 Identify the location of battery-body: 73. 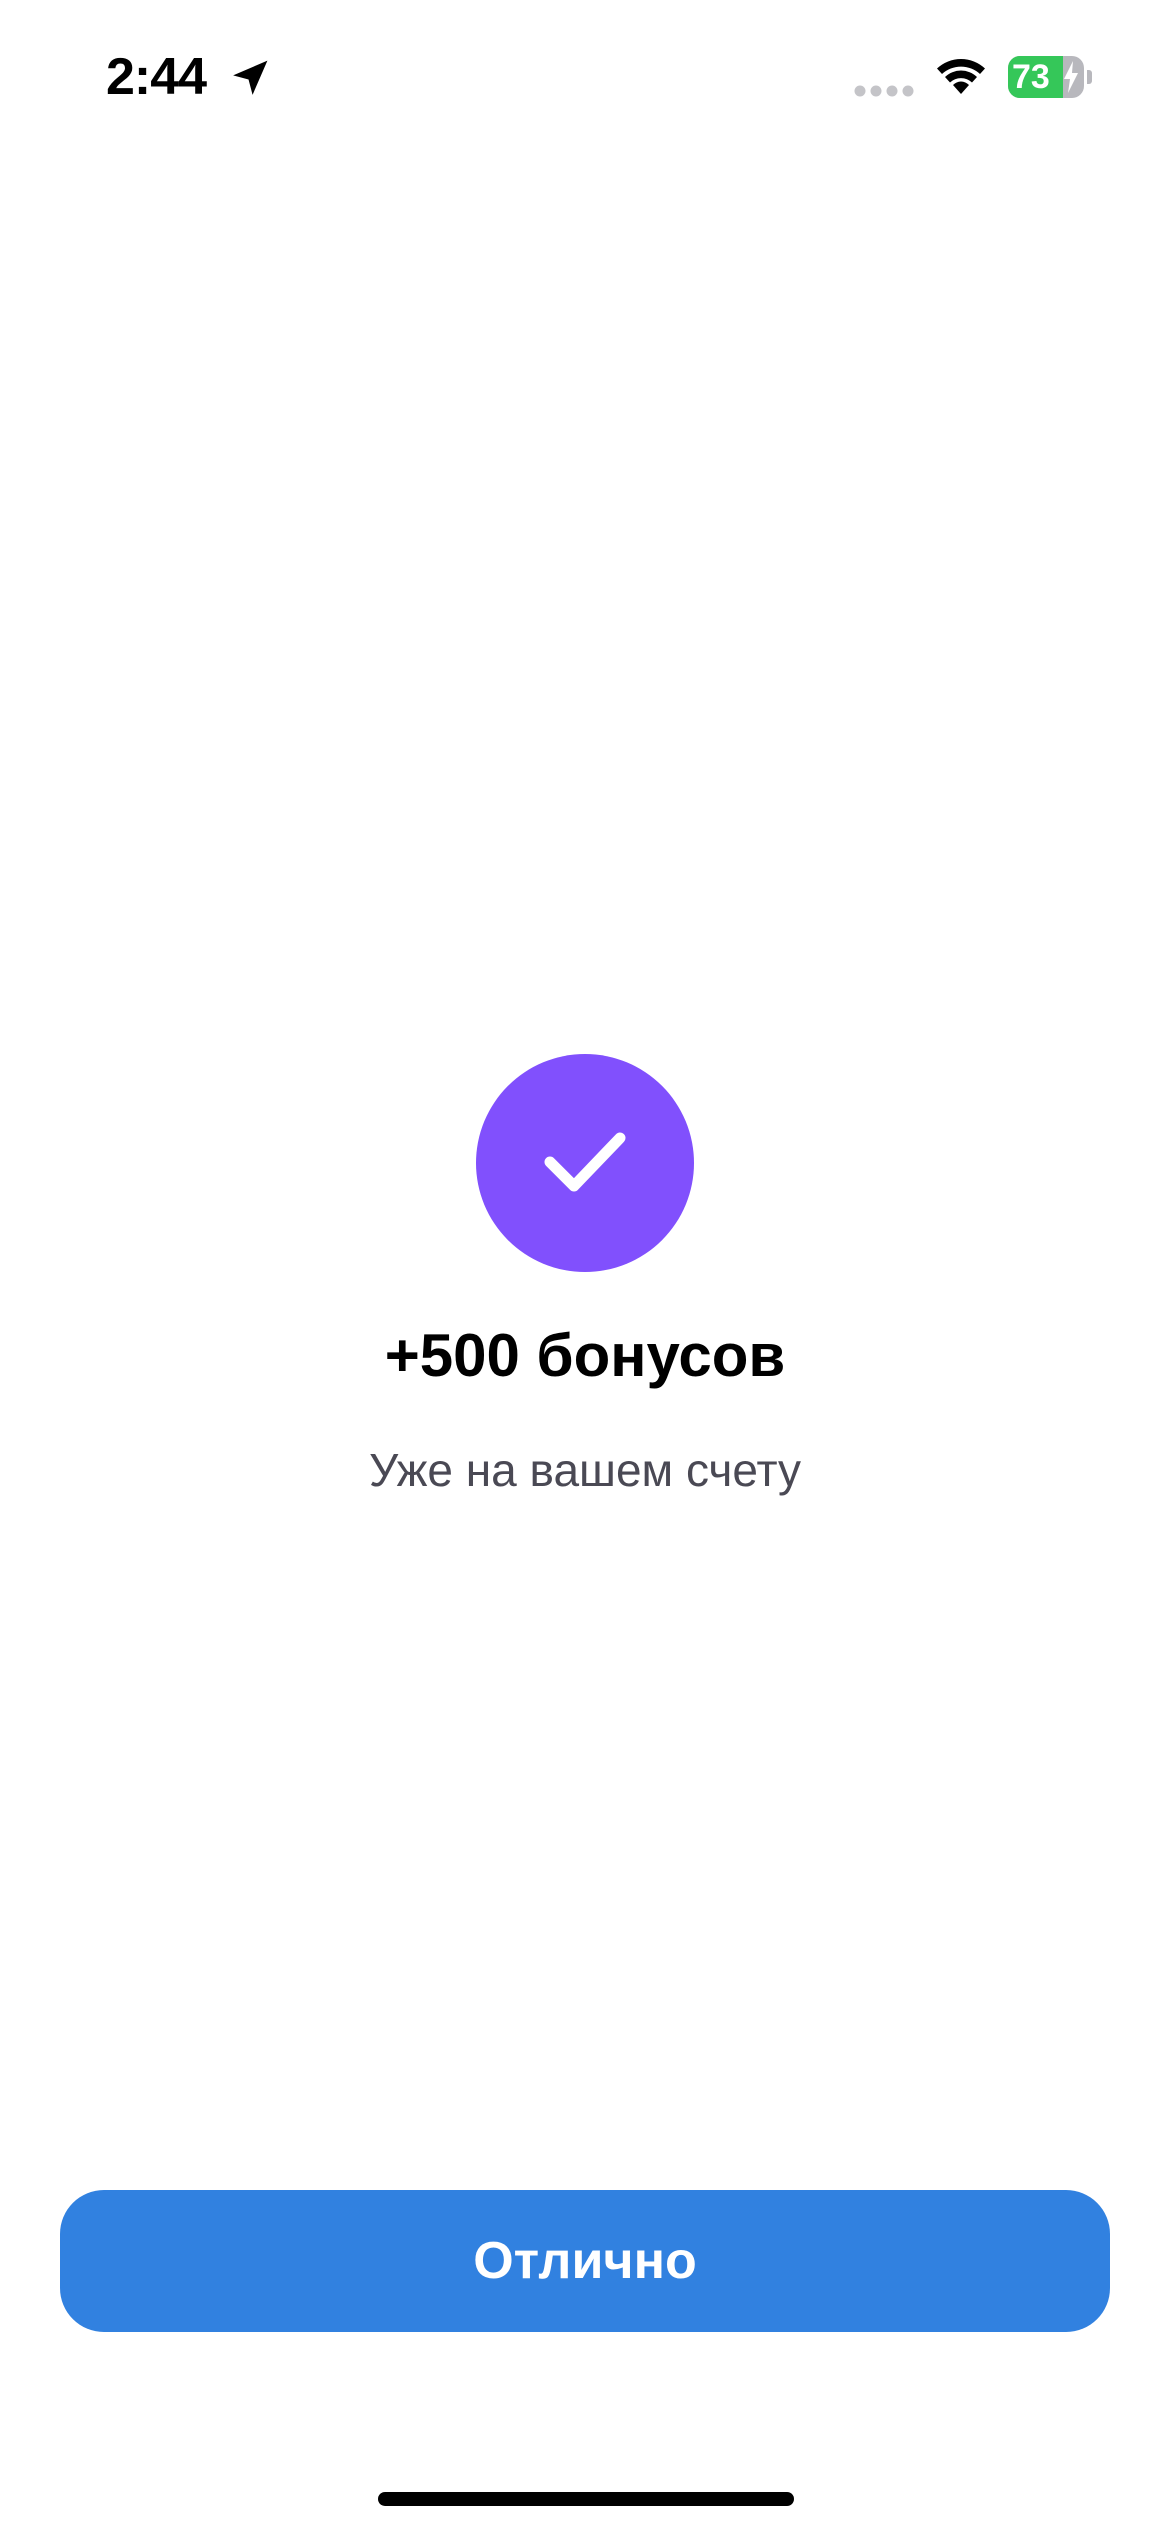
(1046, 77).